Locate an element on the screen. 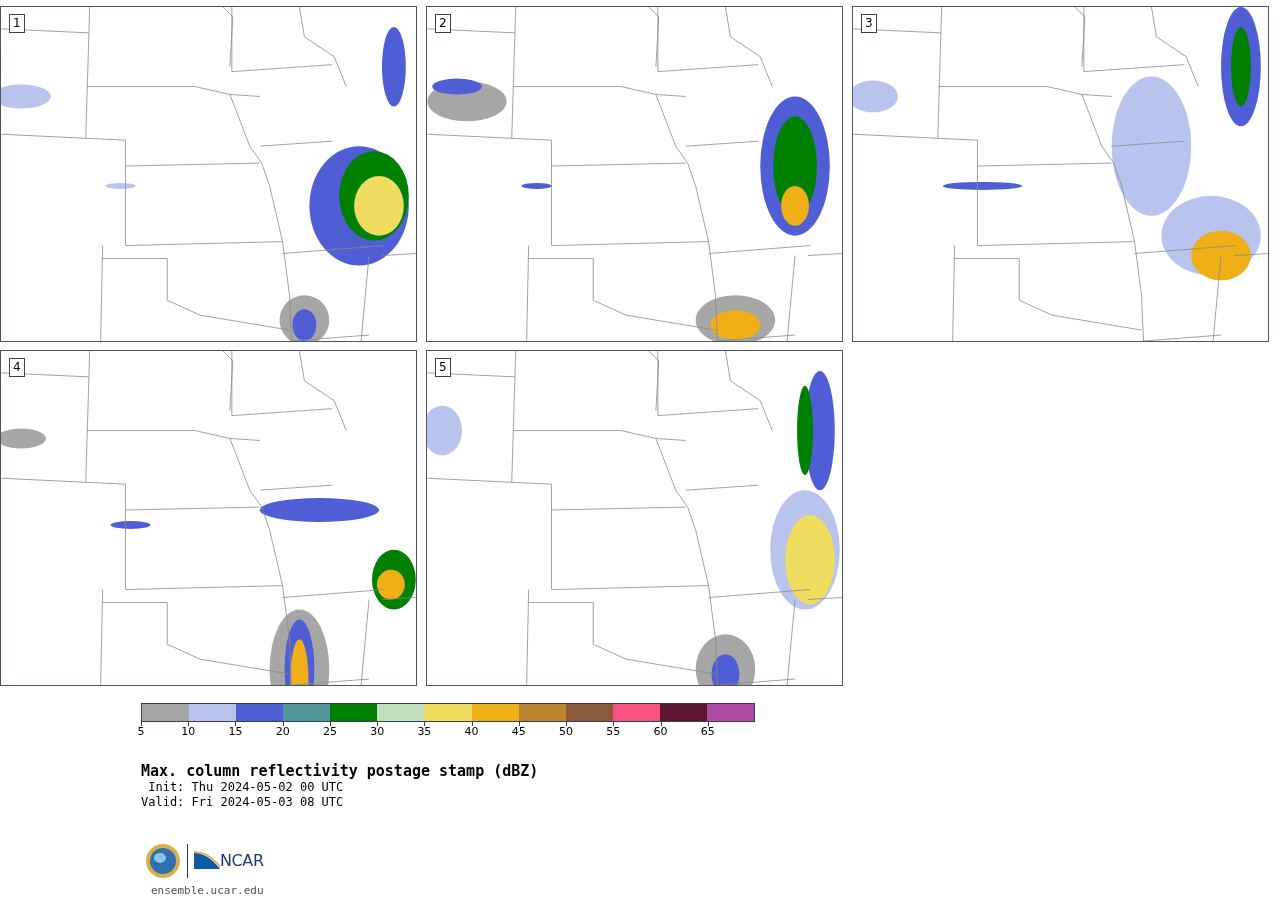 This screenshot has width=1280, height=901. chart-title: Max. column reflectivity postage stamp (dBZ) is located at coordinates (340, 771).